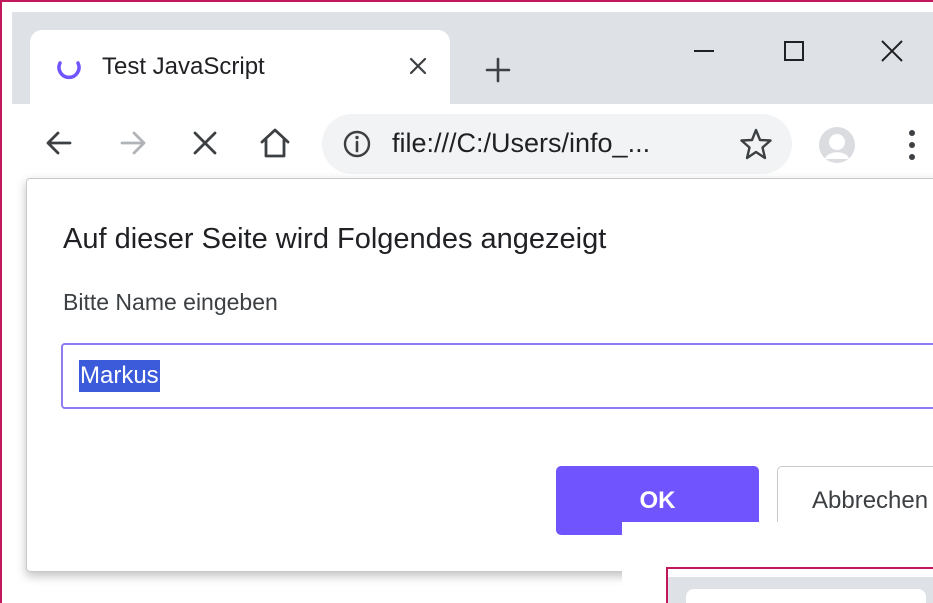  I want to click on info-icon, so click(357, 144).